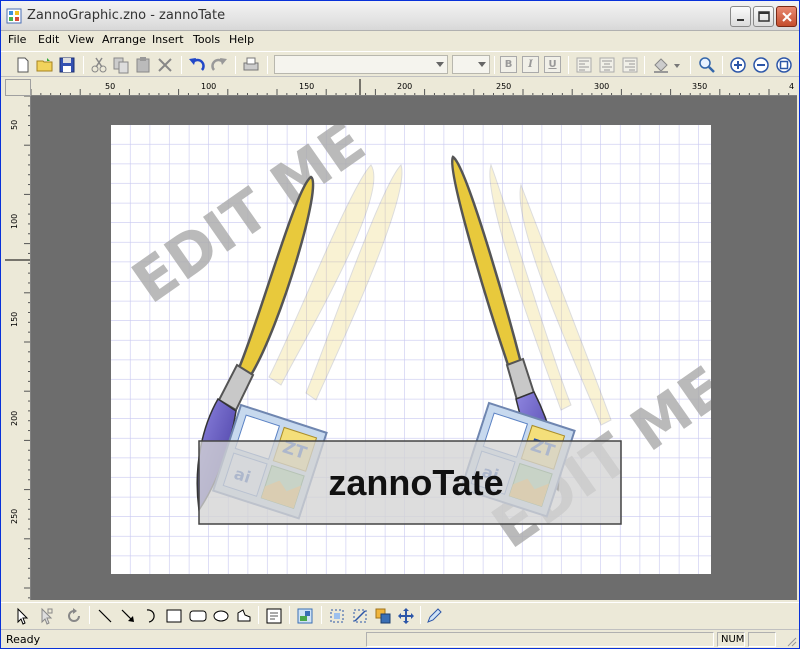  I want to click on new-document-icon, so click(23, 65).